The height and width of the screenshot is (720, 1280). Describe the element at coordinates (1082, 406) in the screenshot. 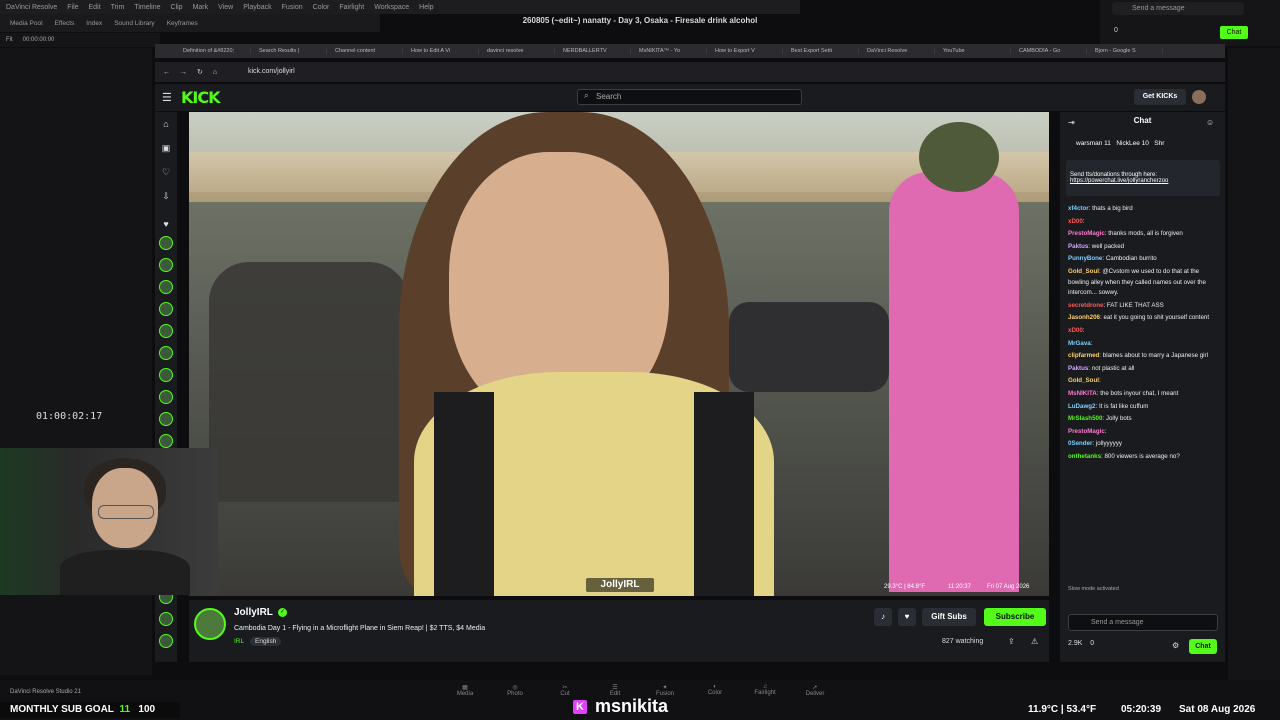

I see `chat-username: LuDawg2` at that location.